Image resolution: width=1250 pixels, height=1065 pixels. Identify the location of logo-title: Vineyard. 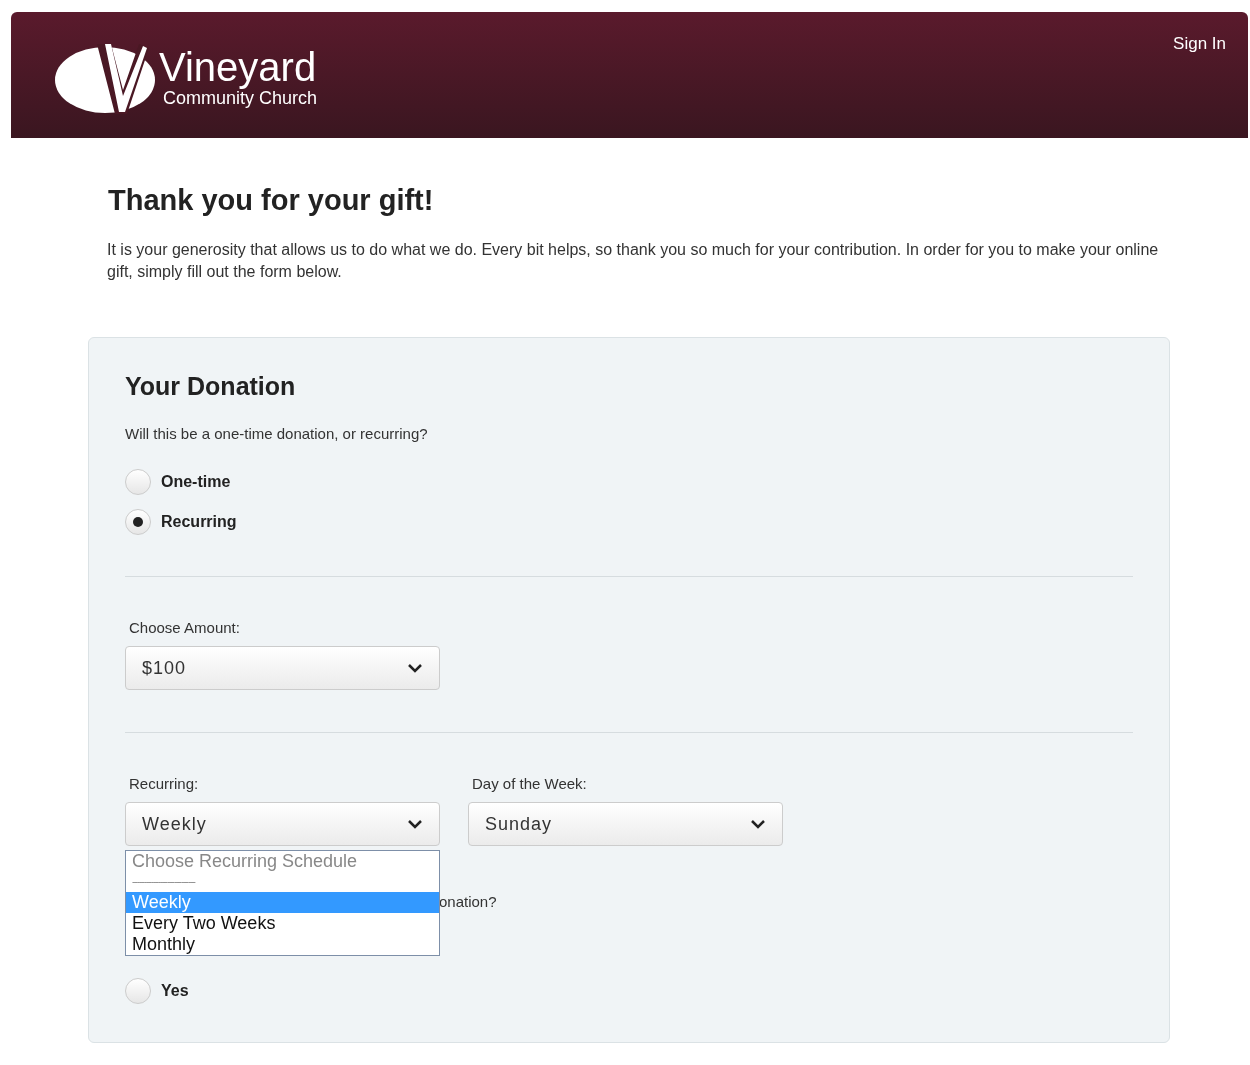
(238, 67).